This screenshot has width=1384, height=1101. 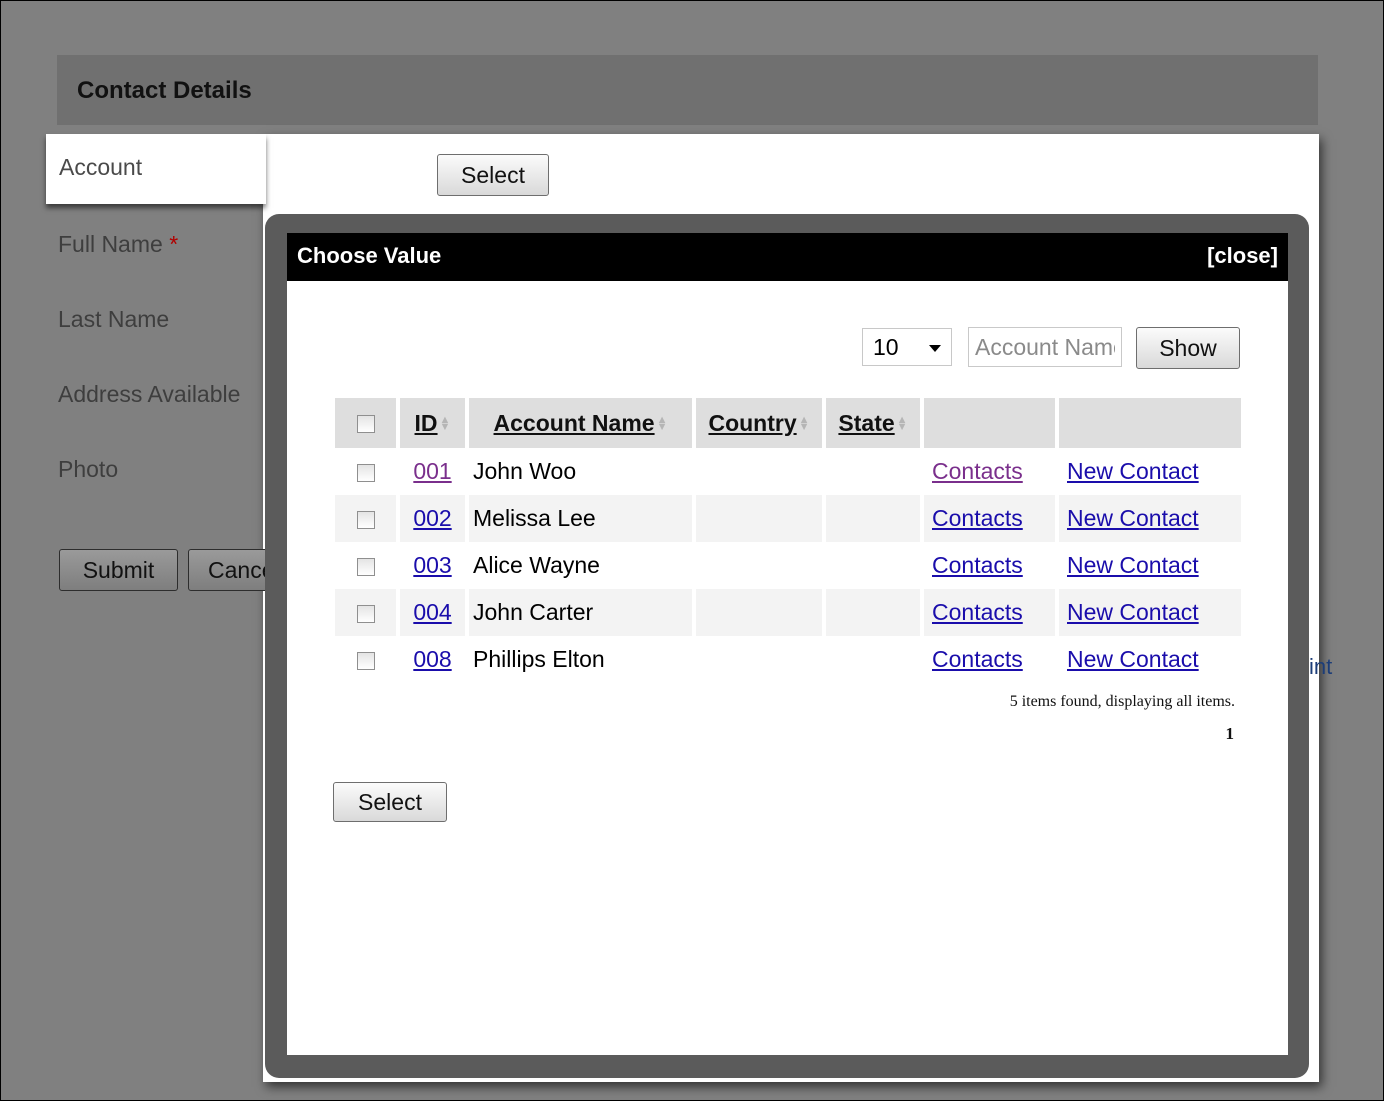 I want to click on table-header-row: ID ▲ ▼ Account Name ▲ ▼ Country ▲ ▼ State ▲ ▼, so click(x=788, y=423).